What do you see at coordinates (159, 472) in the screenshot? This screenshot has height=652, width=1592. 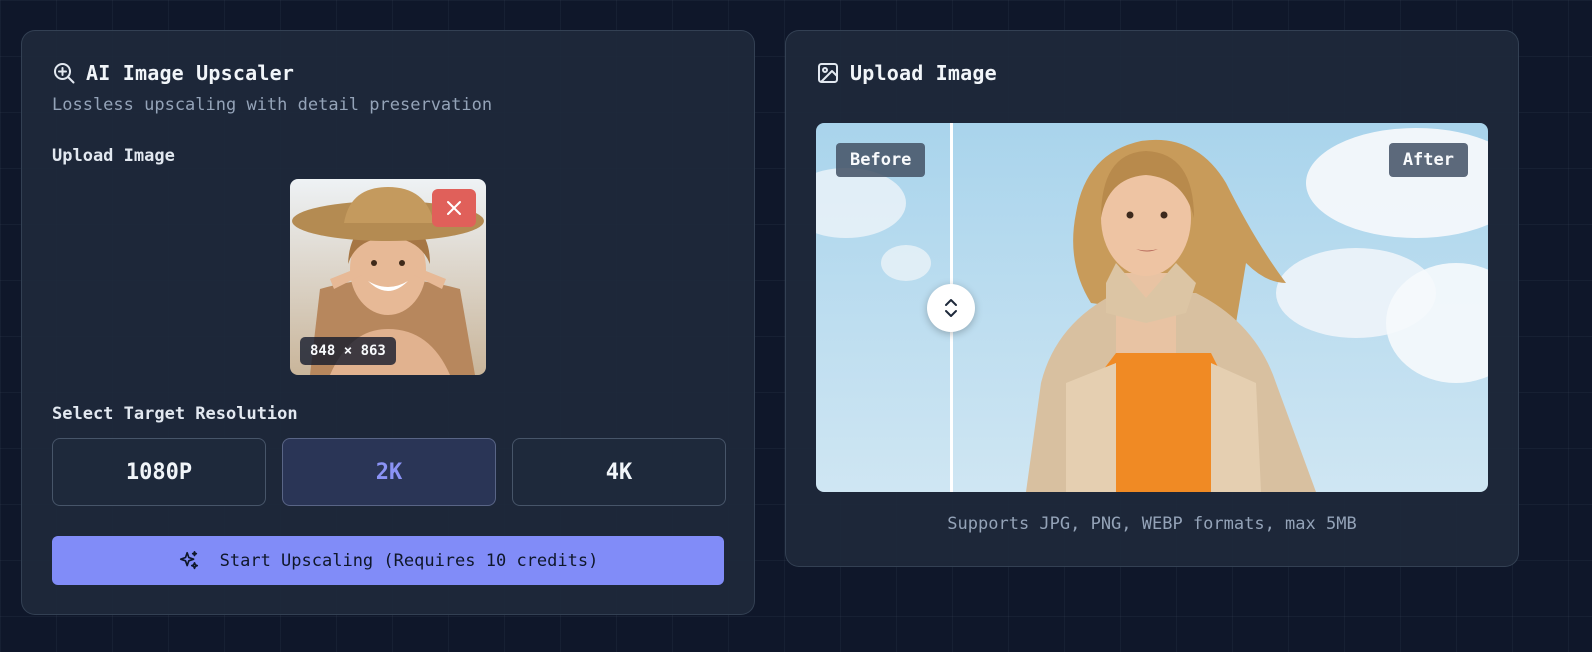 I see `resolution-1080p-button: 1080P` at bounding box center [159, 472].